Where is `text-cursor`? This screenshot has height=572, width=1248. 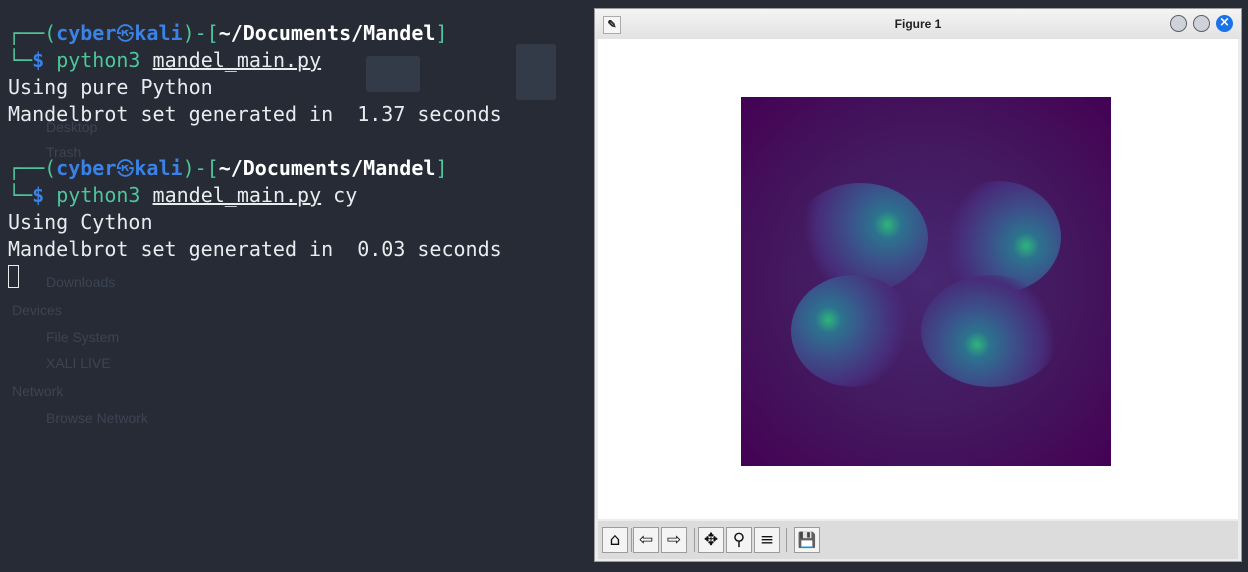 text-cursor is located at coordinates (13, 276).